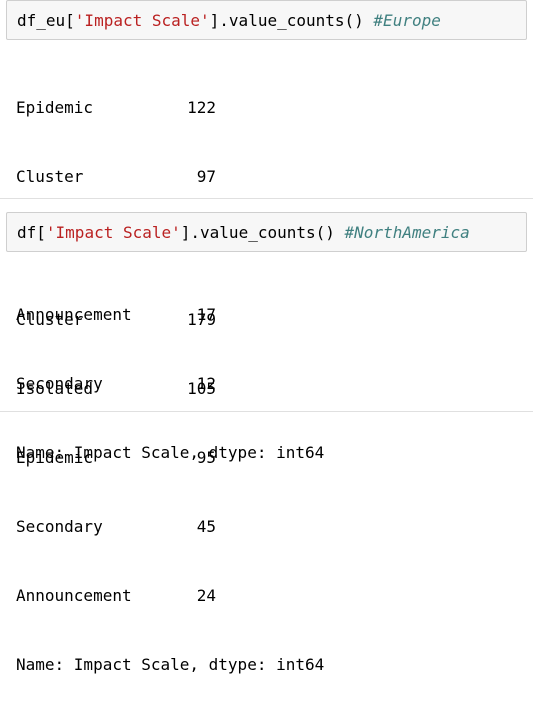 This screenshot has height=722, width=533. I want to click on output-footer: Name: Impact Scale, dtype: int64, so click(271, 664).